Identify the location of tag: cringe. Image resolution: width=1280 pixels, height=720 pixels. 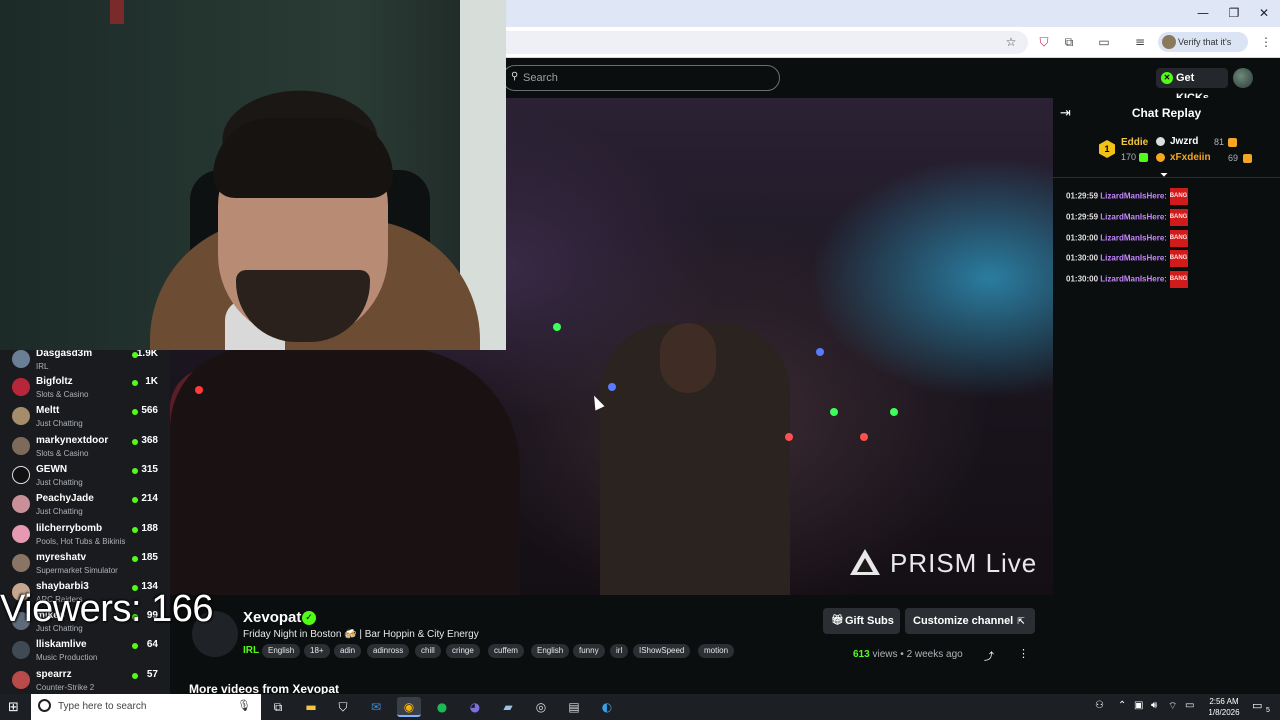
(463, 651).